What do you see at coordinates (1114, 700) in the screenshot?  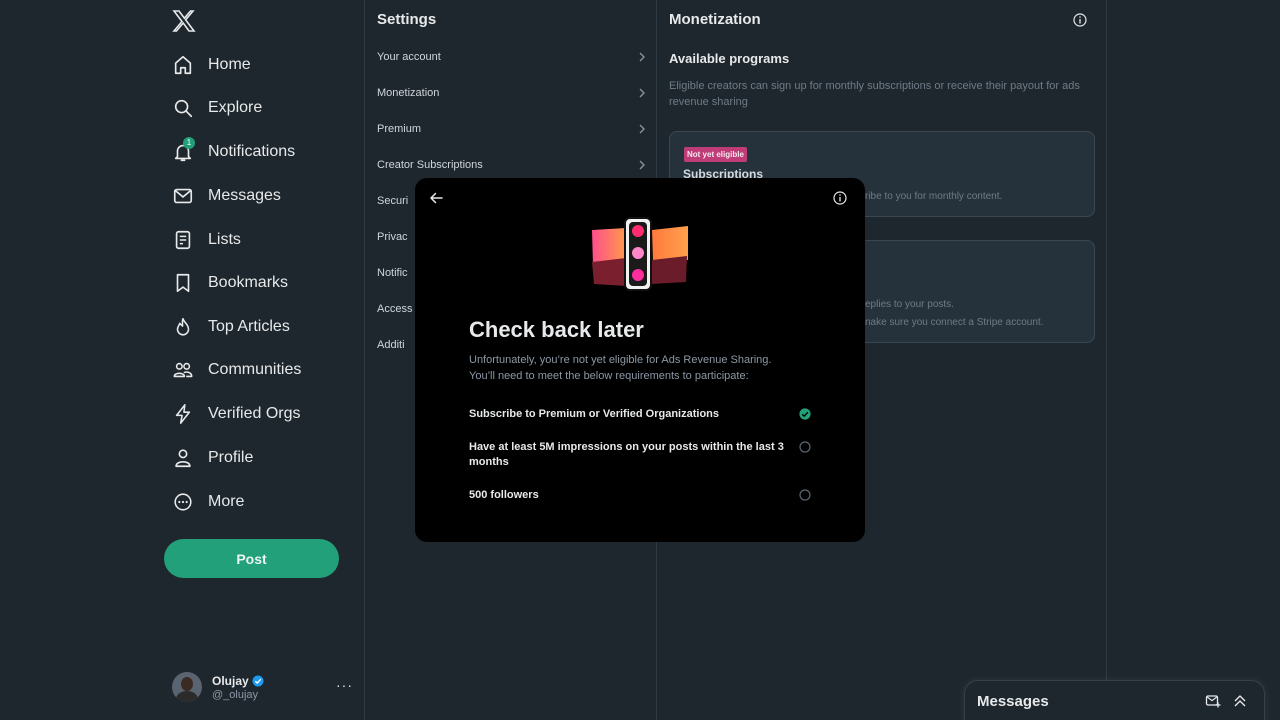 I see `messages-drawer: Messages` at bounding box center [1114, 700].